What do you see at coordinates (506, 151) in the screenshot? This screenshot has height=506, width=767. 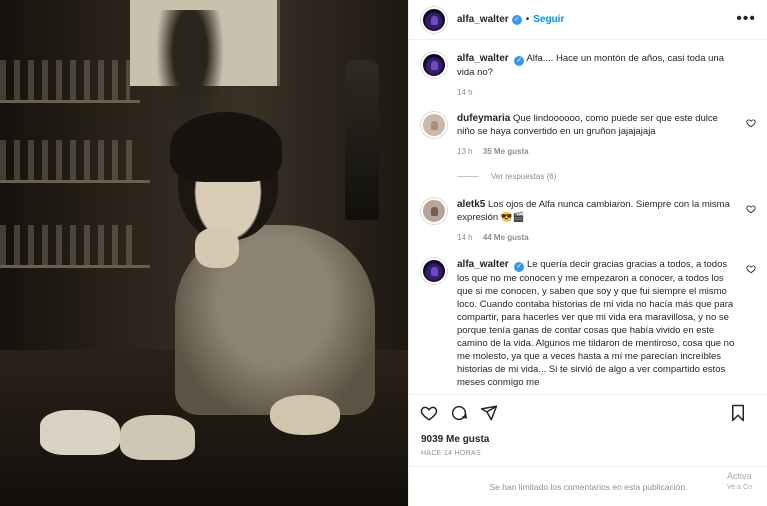 I see `comment-likes: 35 Me gusta` at bounding box center [506, 151].